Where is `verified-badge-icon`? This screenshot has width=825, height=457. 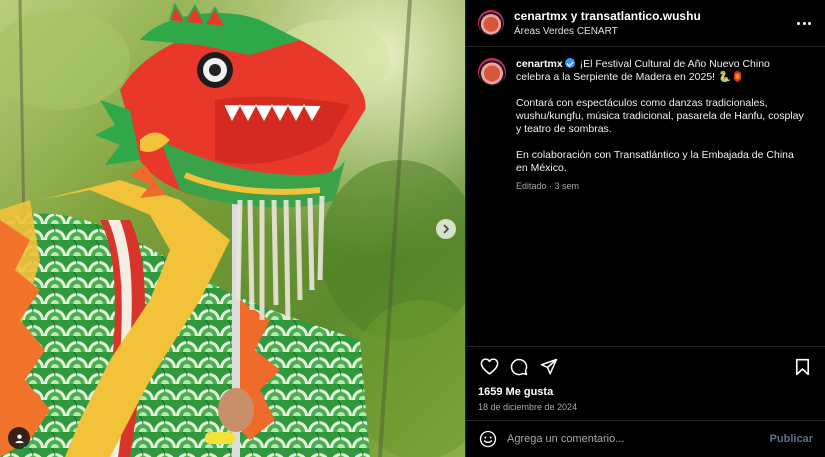 verified-badge-icon is located at coordinates (569, 63).